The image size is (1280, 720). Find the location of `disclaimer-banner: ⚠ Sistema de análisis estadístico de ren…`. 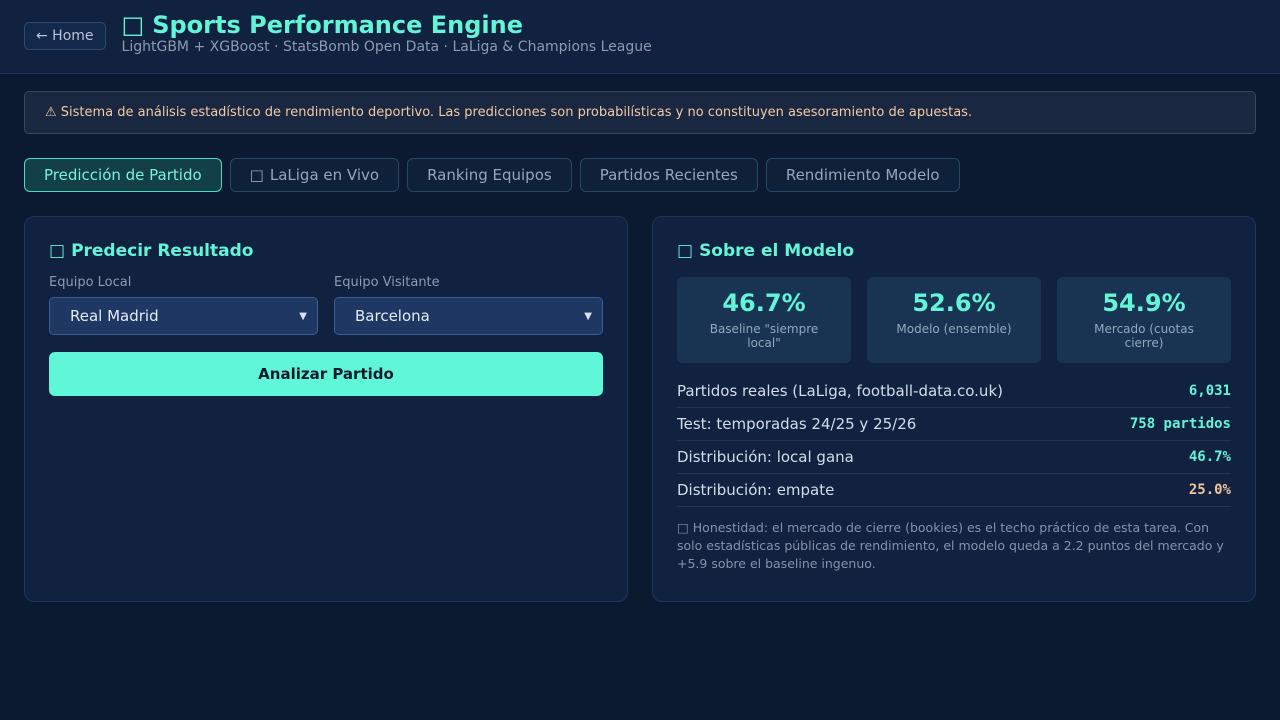

disclaimer-banner: ⚠ Sistema de análisis estadístico de ren… is located at coordinates (640, 112).